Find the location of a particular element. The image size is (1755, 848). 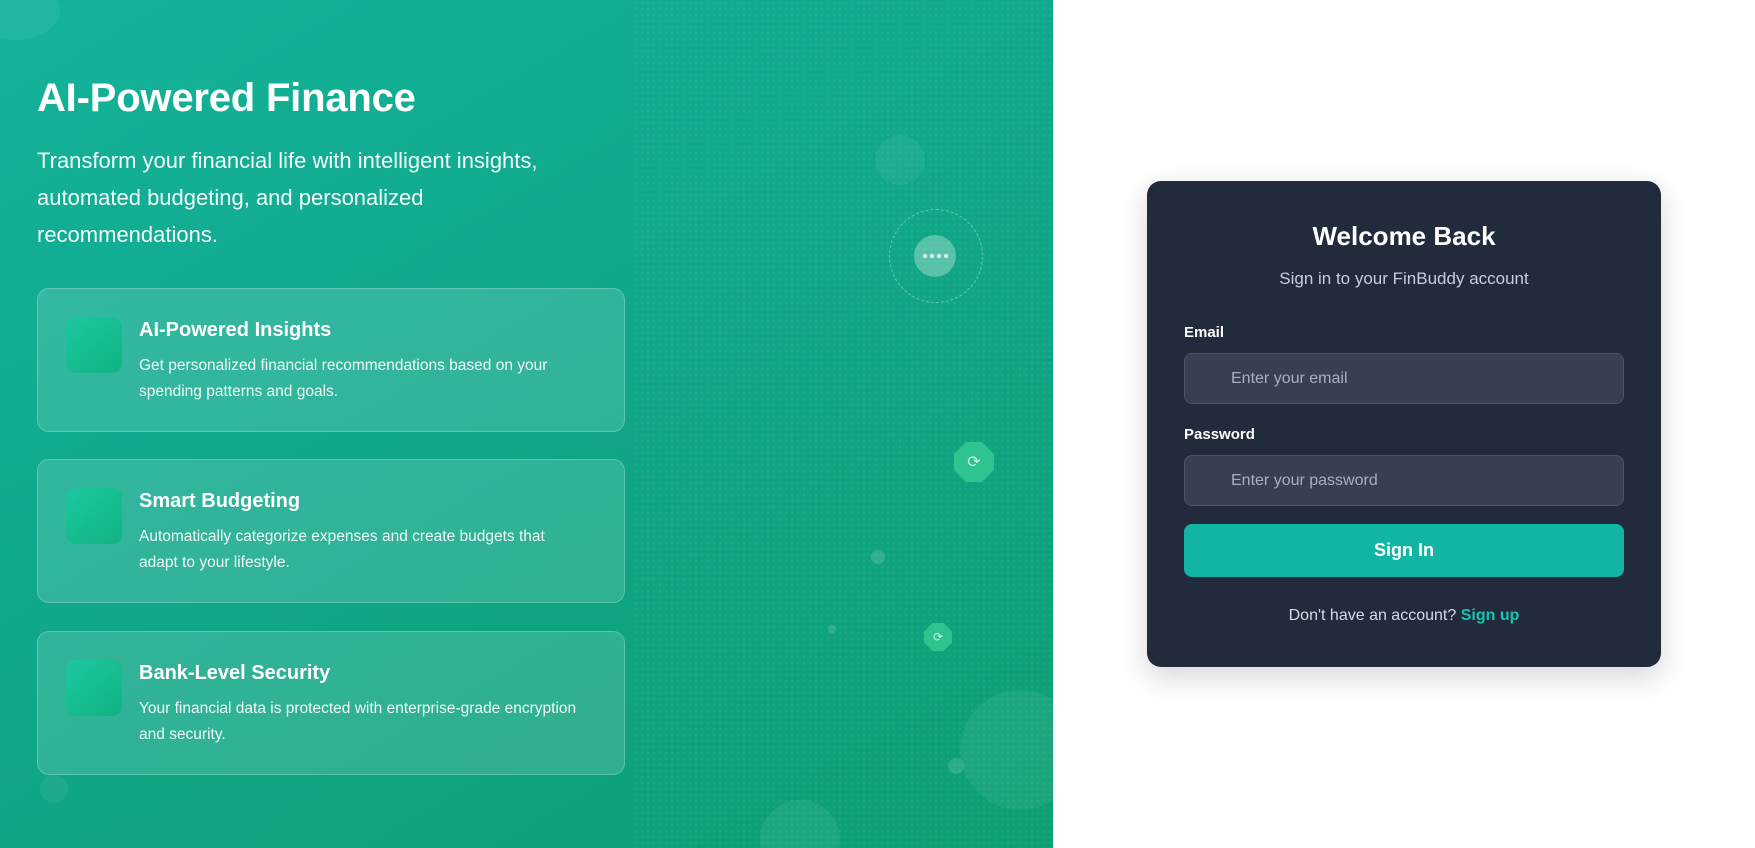

security-icon is located at coordinates (94, 688).